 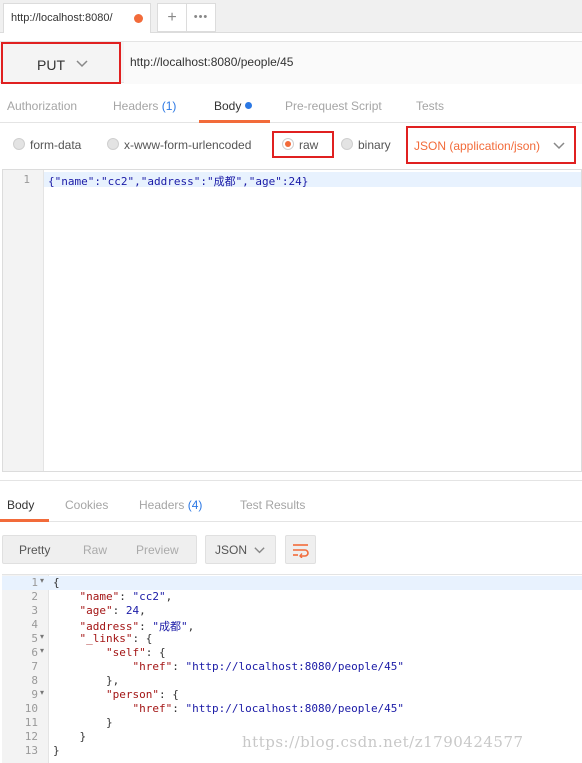 What do you see at coordinates (374, 145) in the screenshot?
I see `radio-binary-label: binary` at bounding box center [374, 145].